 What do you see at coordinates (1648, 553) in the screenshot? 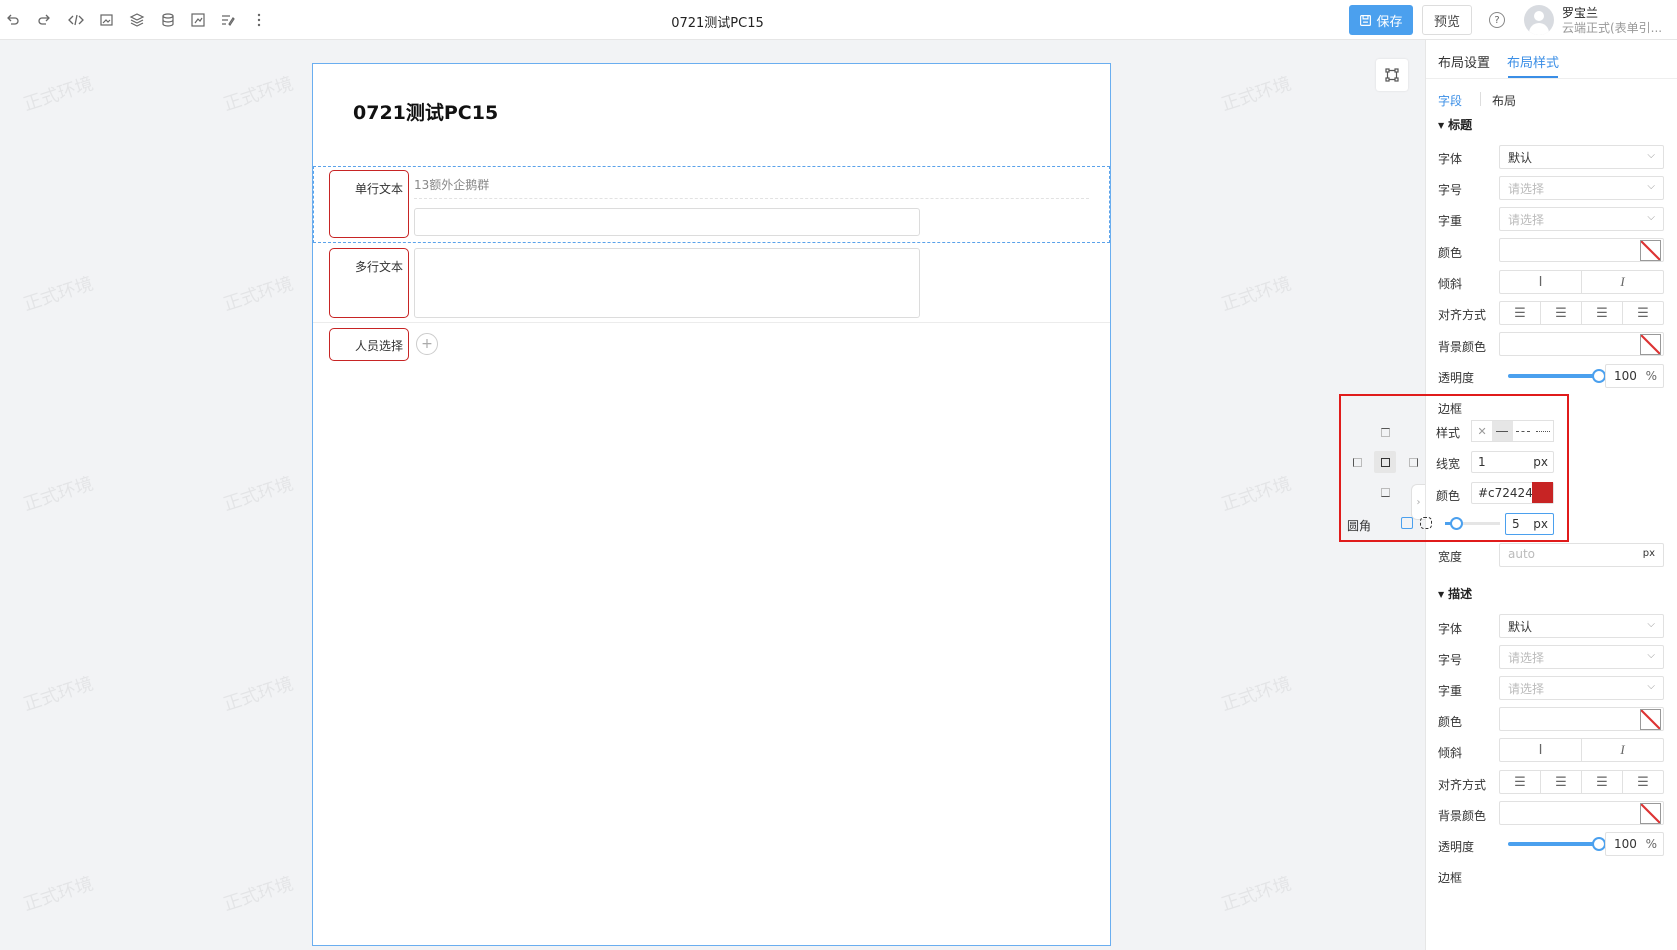
I see `width-unit: px` at bounding box center [1648, 553].